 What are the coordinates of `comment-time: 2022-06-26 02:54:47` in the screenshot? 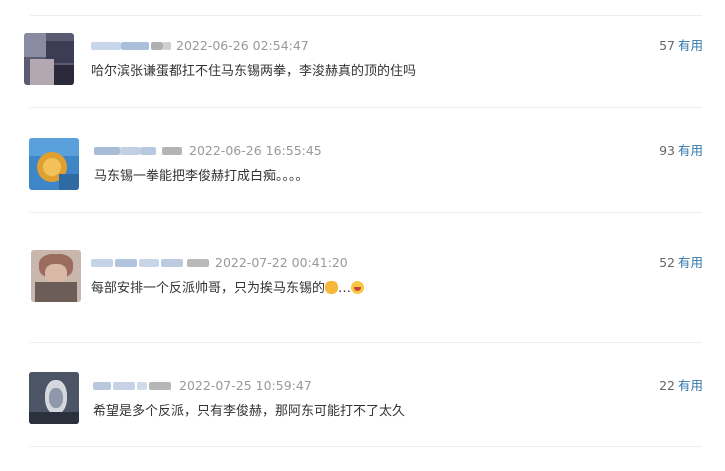 It's located at (242, 45).